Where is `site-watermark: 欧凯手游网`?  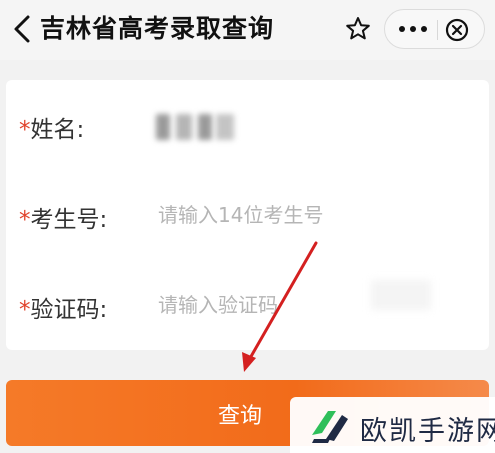 site-watermark: 欧凯手游网 is located at coordinates (392, 425).